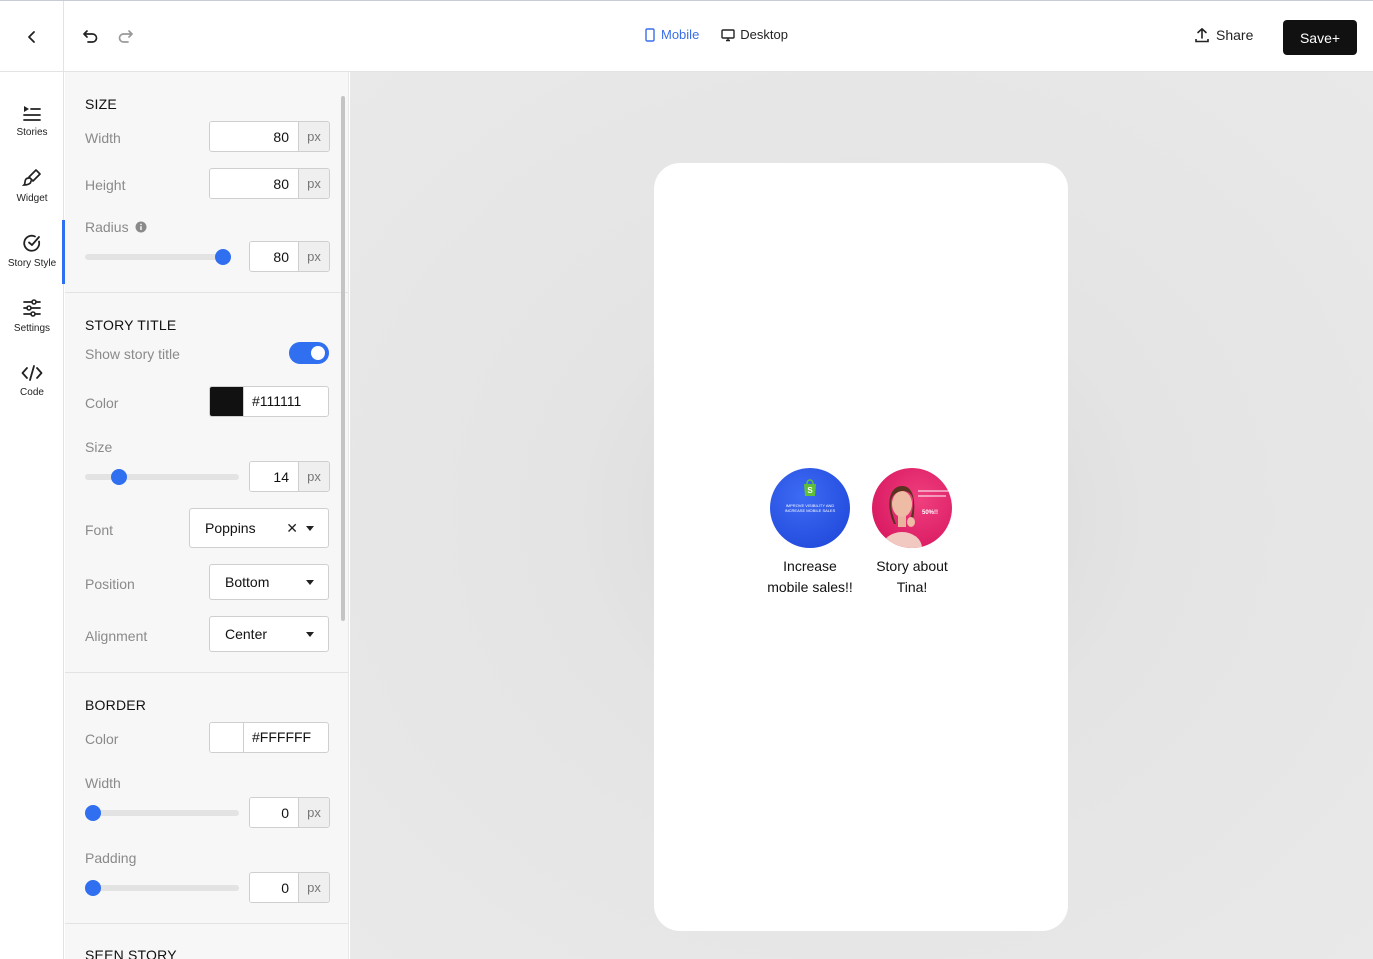 Image resolution: width=1373 pixels, height=959 pixels. Describe the element at coordinates (680, 34) in the screenshot. I see `tab-mobile-label: Mobile` at that location.